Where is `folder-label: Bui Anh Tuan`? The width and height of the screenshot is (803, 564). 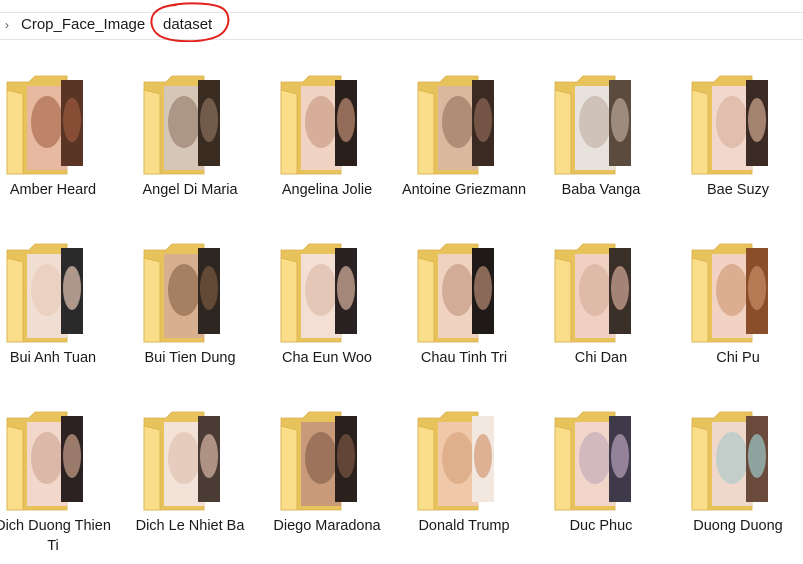 folder-label: Bui Anh Tuan is located at coordinates (53, 358).